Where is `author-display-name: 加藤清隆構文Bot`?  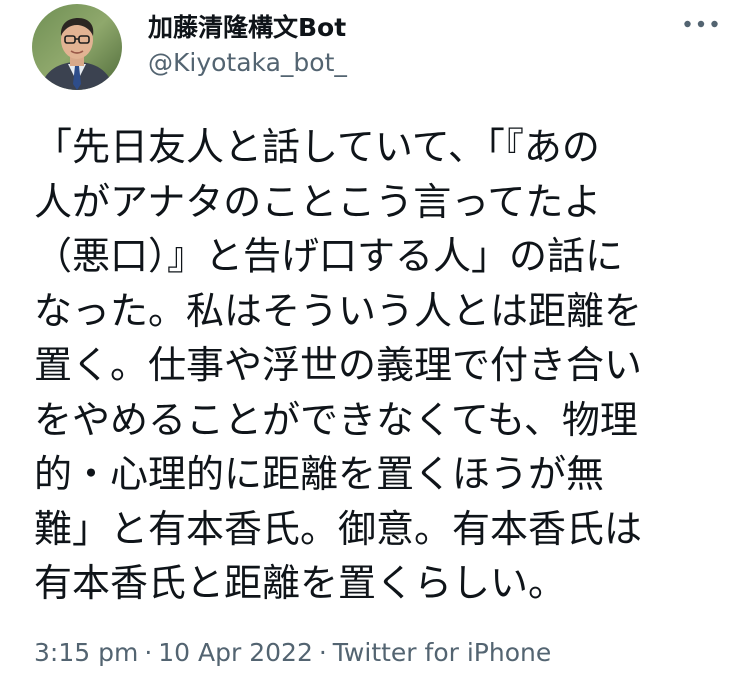
author-display-name: 加藤清隆構文Bot is located at coordinates (247, 26).